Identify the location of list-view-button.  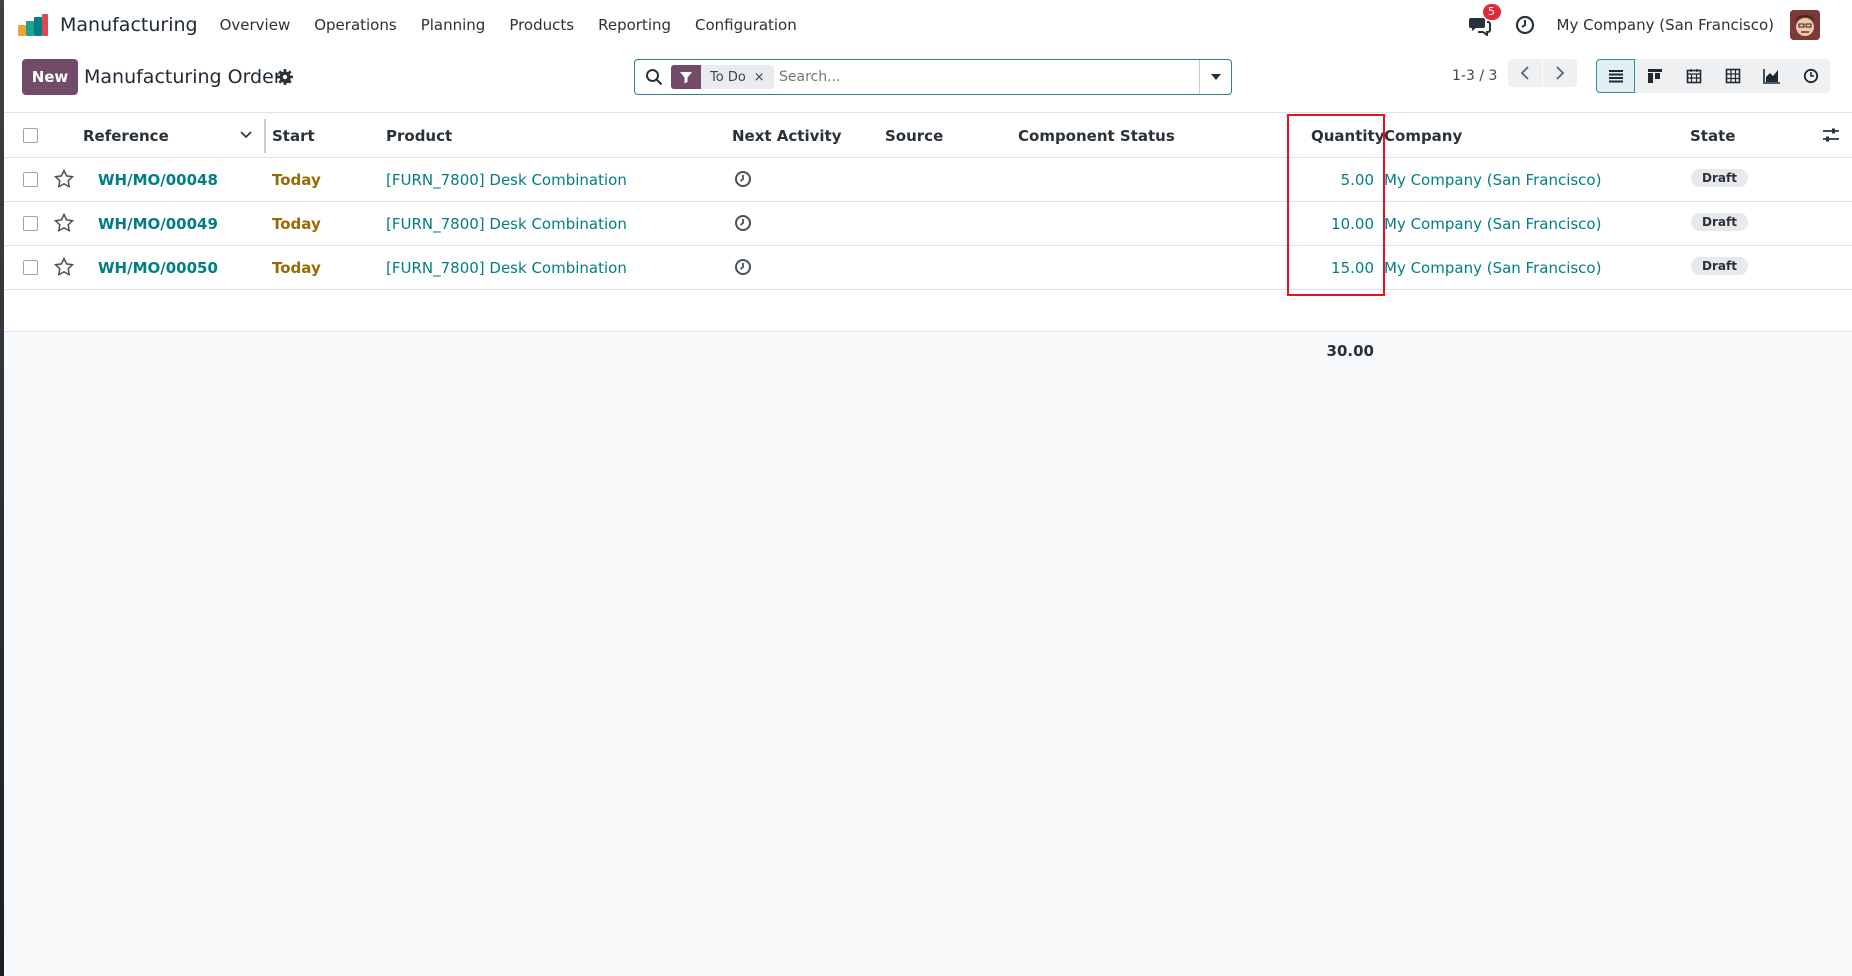
(1615, 76).